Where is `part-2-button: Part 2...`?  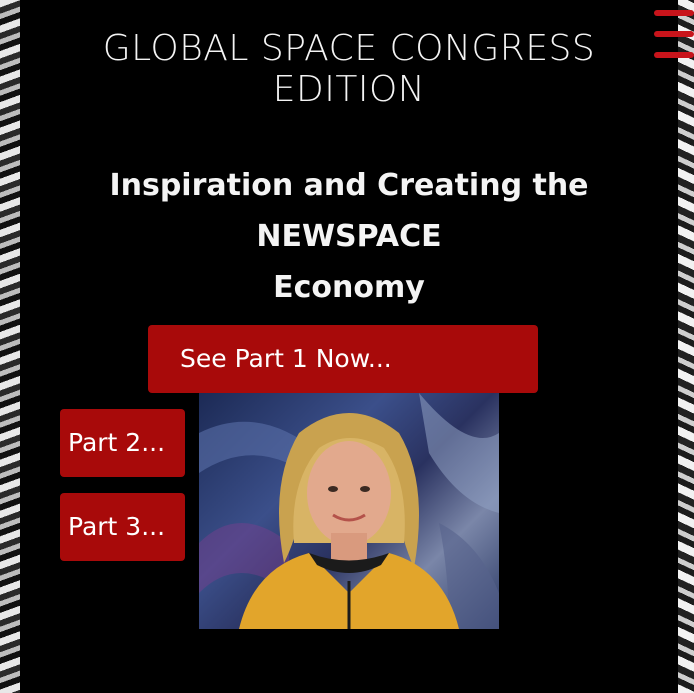
part-2-button: Part 2... is located at coordinates (122, 443).